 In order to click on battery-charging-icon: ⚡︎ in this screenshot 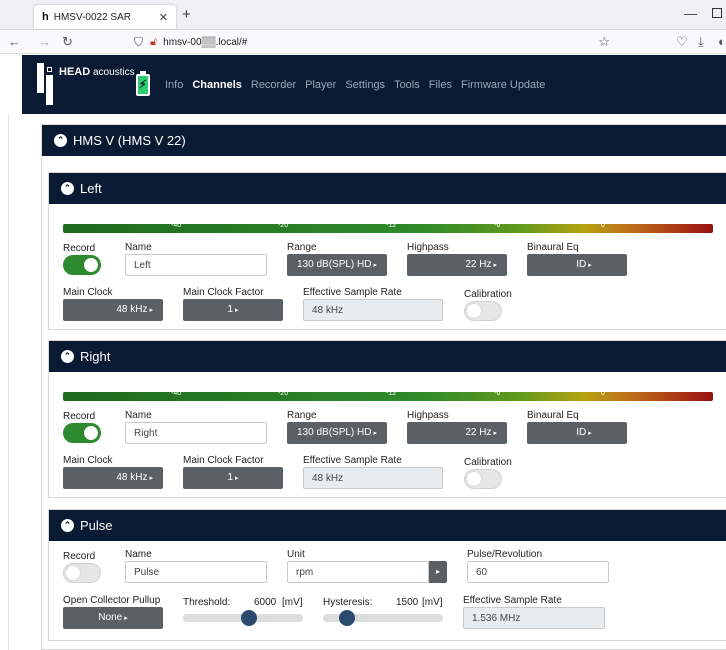, I will do `click(143, 83)`.